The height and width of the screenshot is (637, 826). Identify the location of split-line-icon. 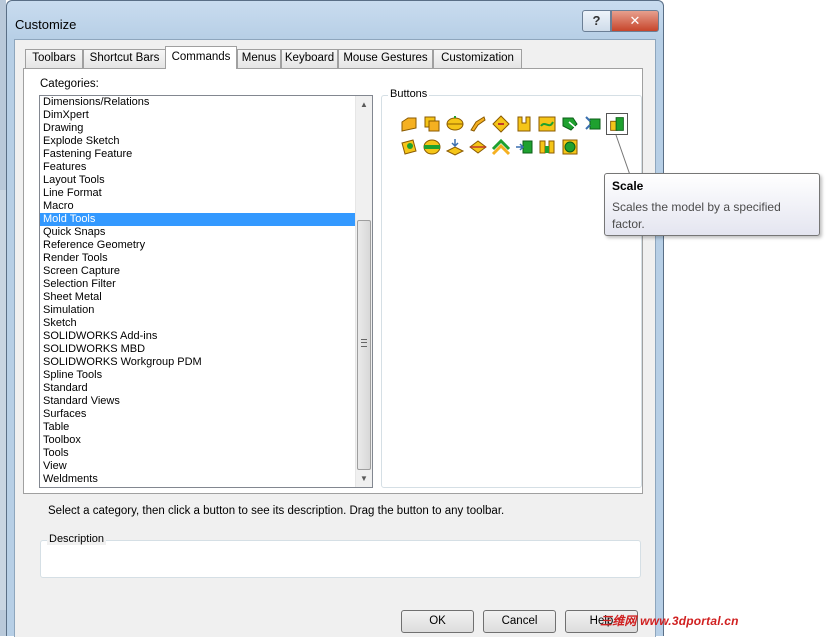
(478, 147).